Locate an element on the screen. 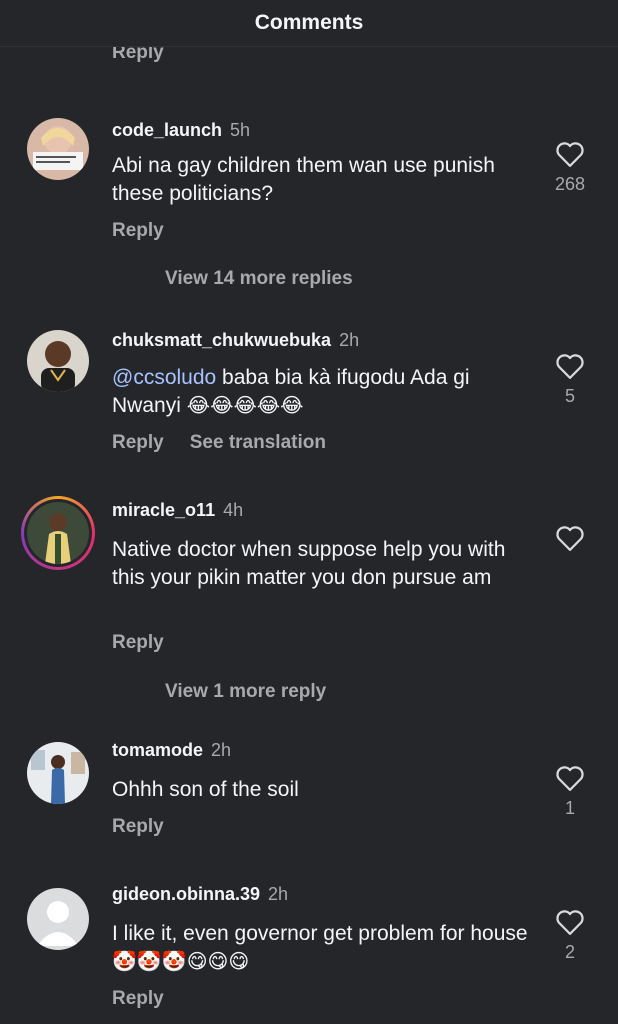 Image resolution: width=618 pixels, height=1024 pixels. emoji: 😂😂😂😂😂 is located at coordinates (245, 406).